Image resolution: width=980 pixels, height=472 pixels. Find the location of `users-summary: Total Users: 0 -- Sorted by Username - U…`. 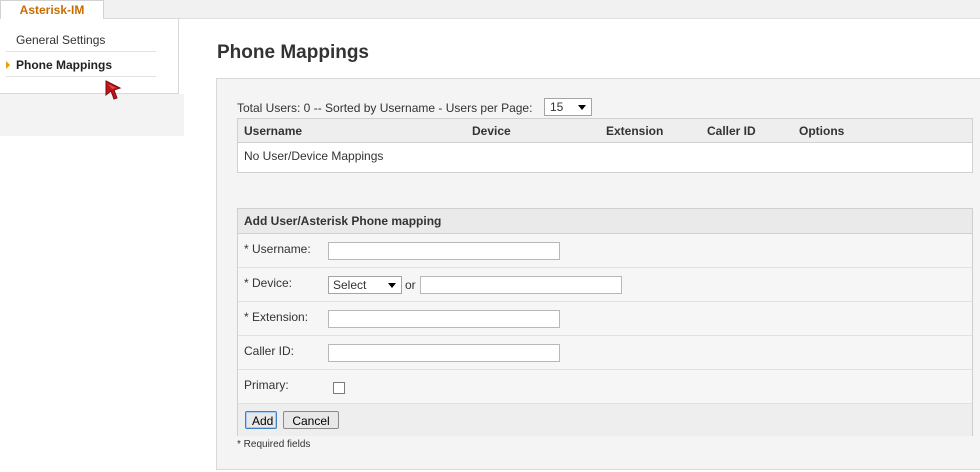

users-summary: Total Users: 0 -- Sorted by Username - U… is located at coordinates (385, 108).